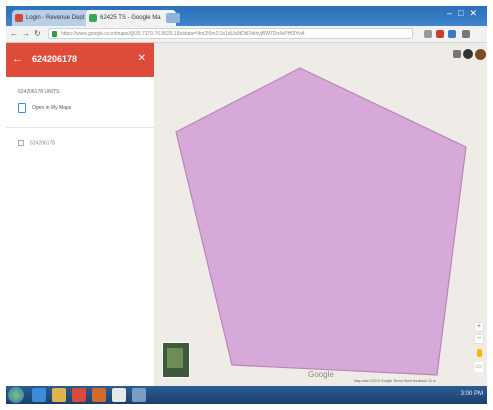  Describe the element at coordinates (479, 327) in the screenshot. I see `zoom-in-button: +` at that location.